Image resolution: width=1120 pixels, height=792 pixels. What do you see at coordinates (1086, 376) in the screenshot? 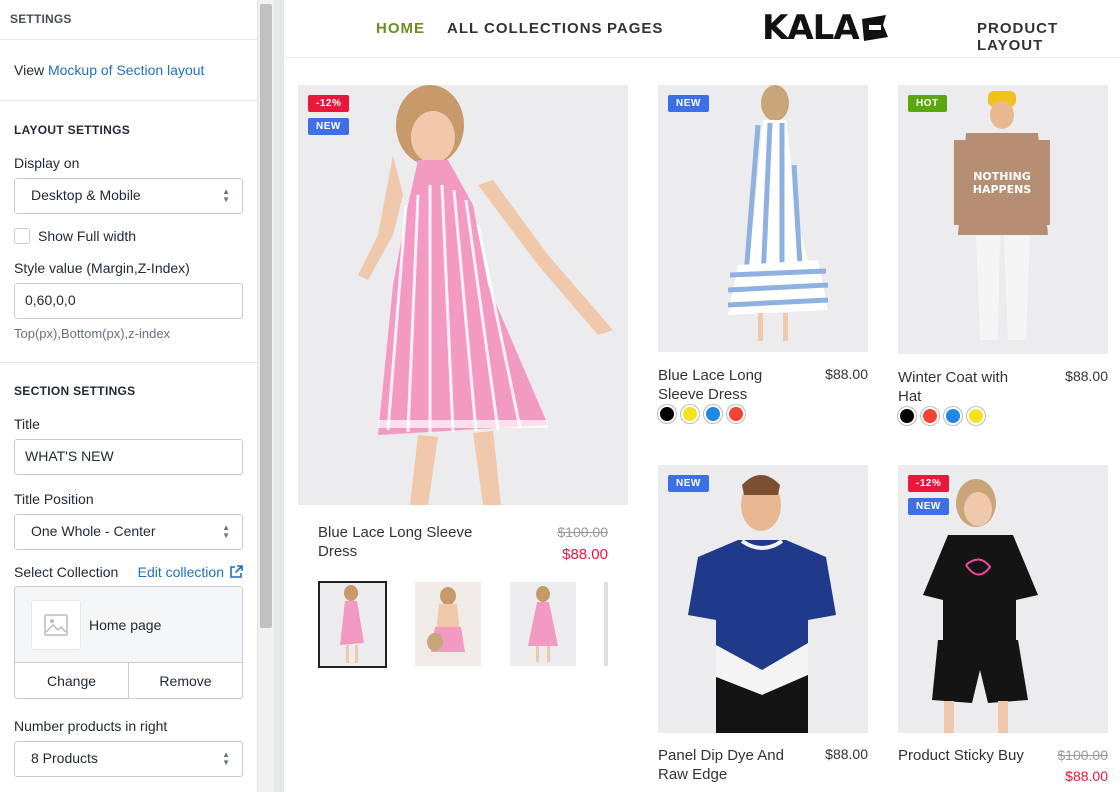
I see `product-2-price: $88.00` at bounding box center [1086, 376].